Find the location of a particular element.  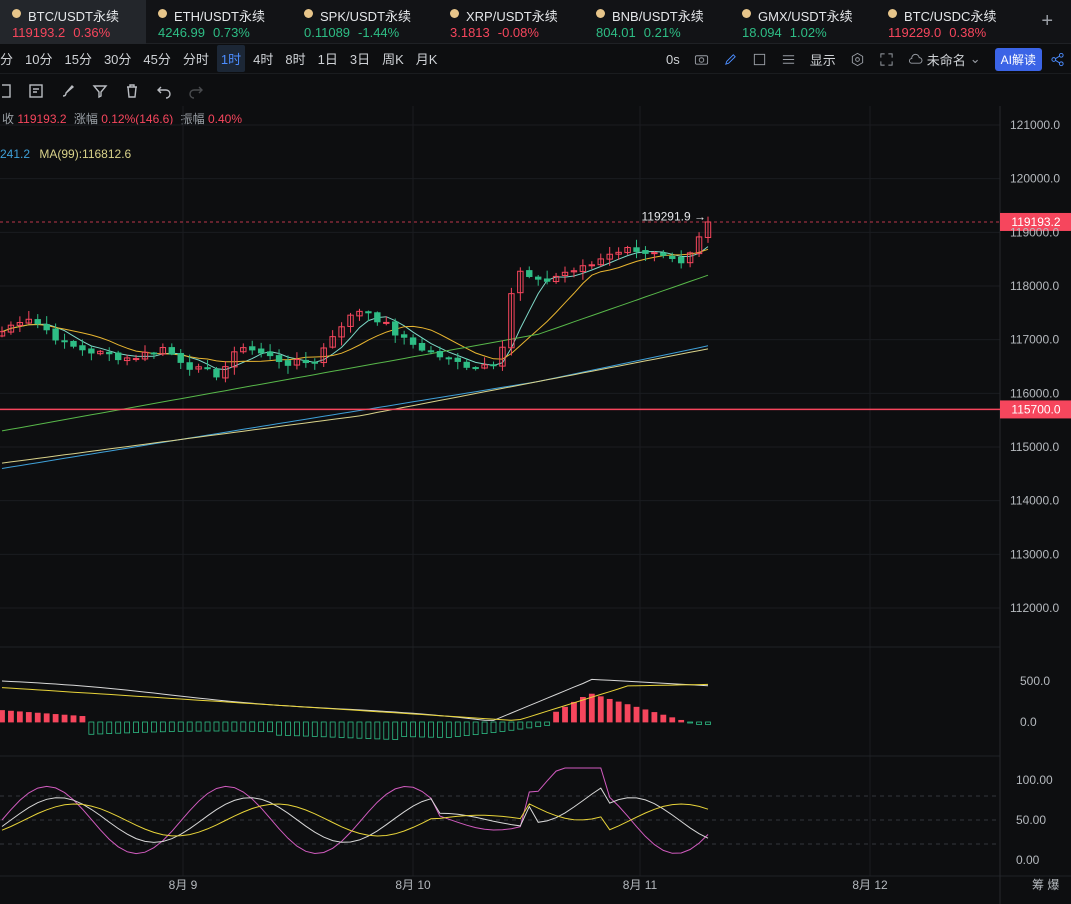

interval-option: 3日 is located at coordinates (360, 58).